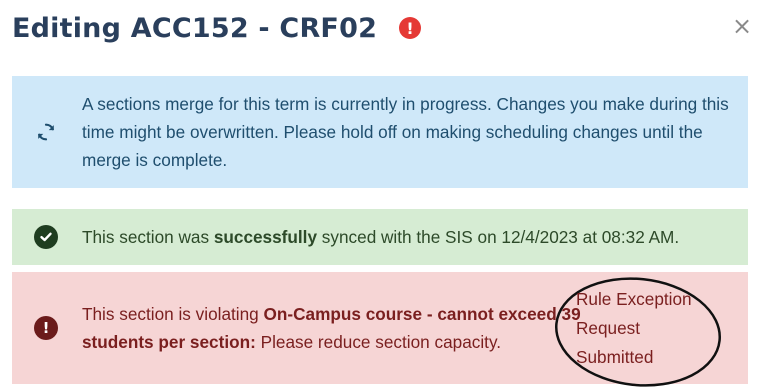  I want to click on violation-text-after: Please reduce section capacity., so click(378, 342).